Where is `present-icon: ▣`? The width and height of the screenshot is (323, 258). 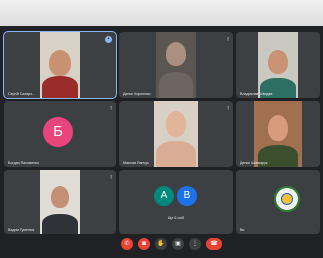 present-icon: ▣ is located at coordinates (178, 244).